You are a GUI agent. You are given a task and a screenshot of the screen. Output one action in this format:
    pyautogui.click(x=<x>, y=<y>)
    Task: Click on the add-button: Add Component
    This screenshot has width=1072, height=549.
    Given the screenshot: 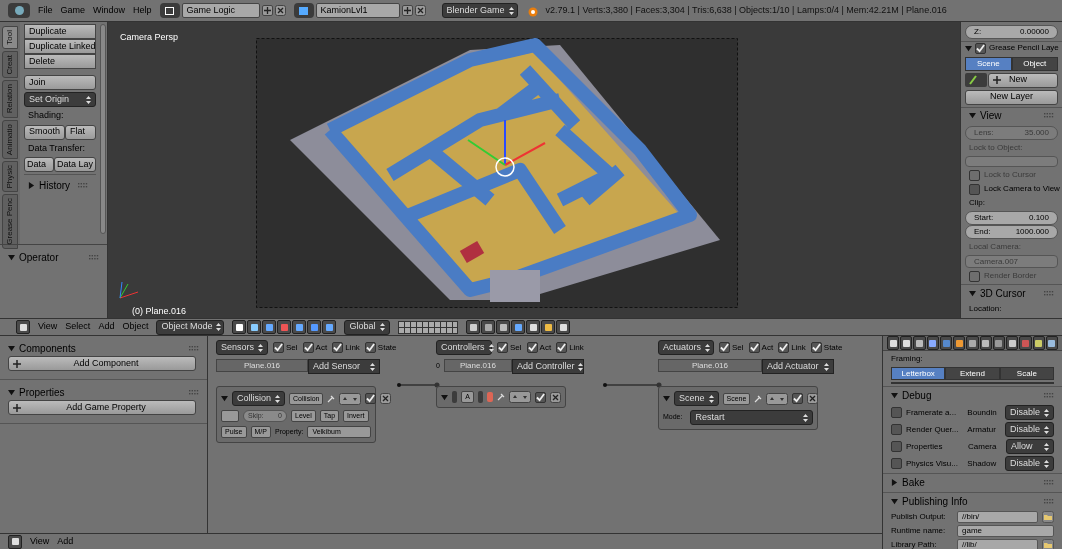 What is the action you would take?
    pyautogui.click(x=102, y=363)
    